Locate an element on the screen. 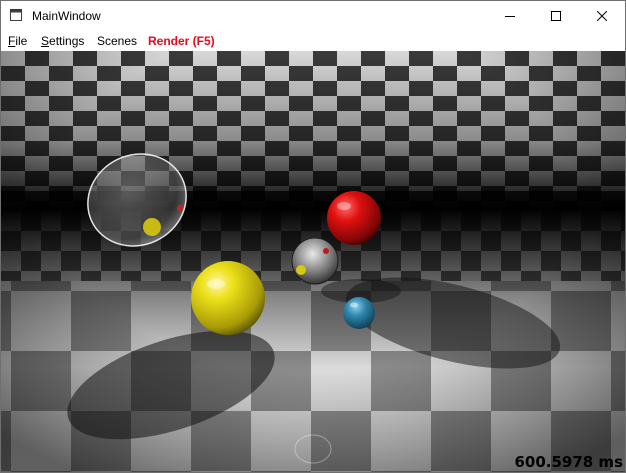 Image resolution: width=626 pixels, height=473 pixels. menu-settings-label: ettings is located at coordinates (67, 41).